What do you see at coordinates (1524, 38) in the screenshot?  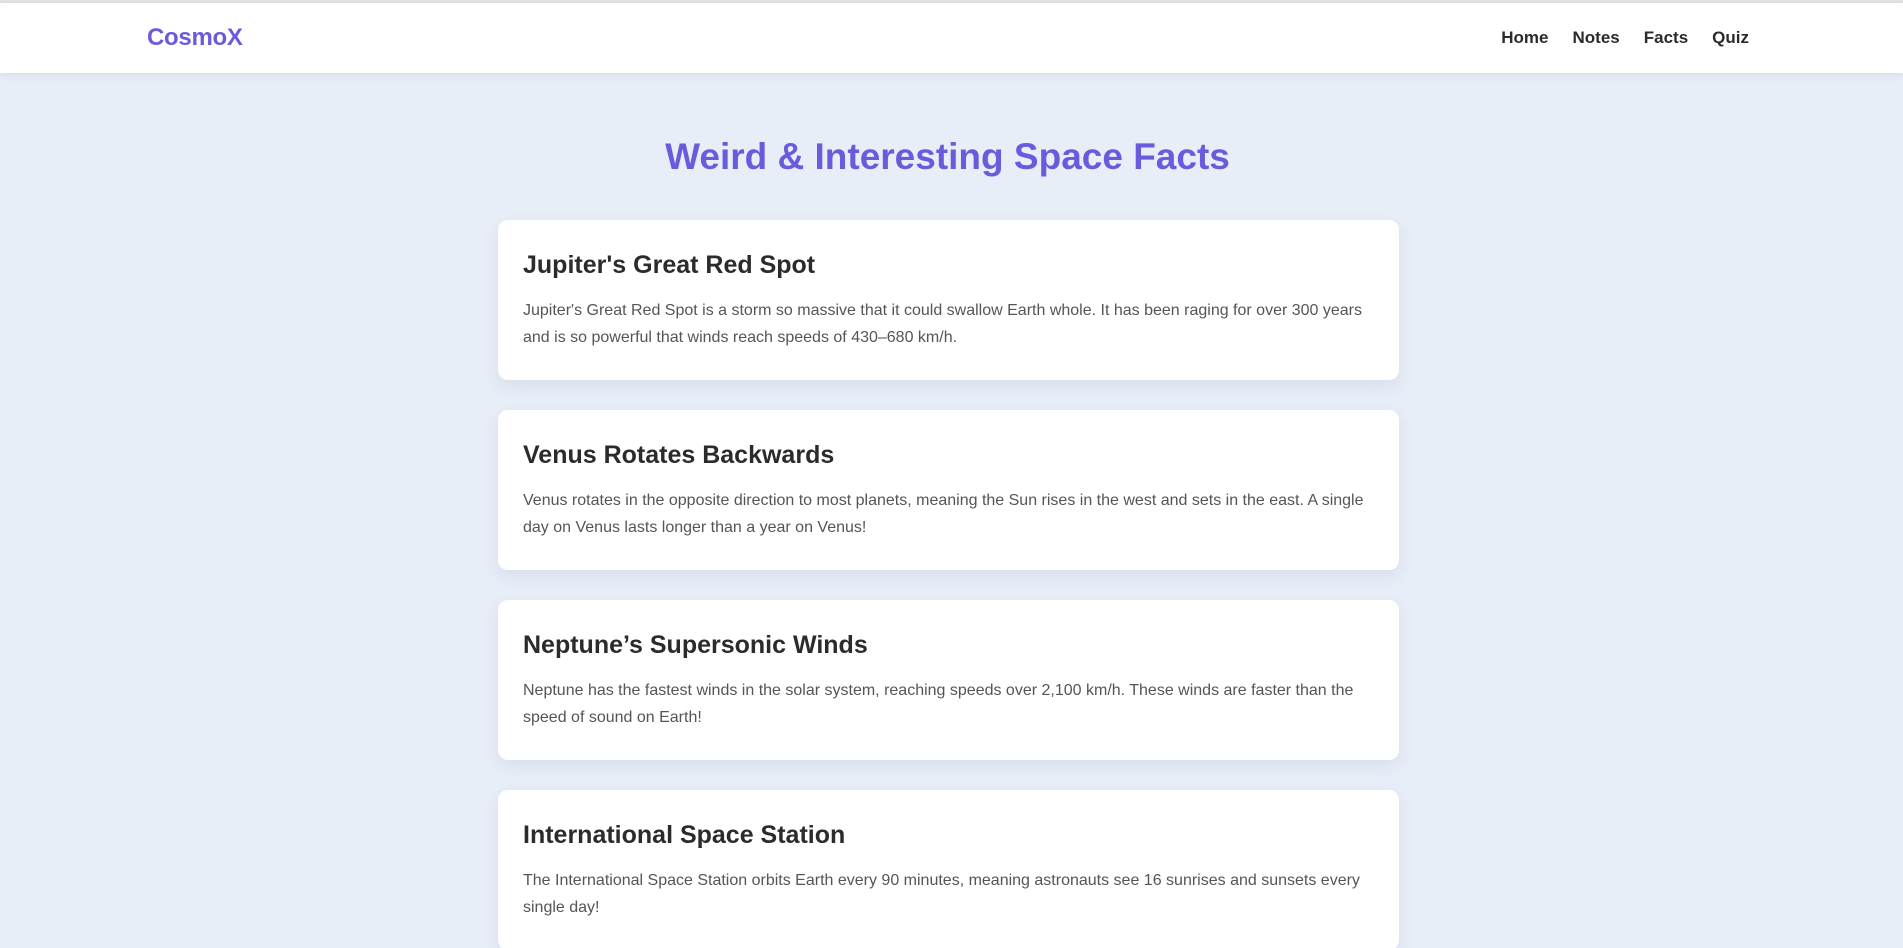 I see `nav-link-home: Home` at bounding box center [1524, 38].